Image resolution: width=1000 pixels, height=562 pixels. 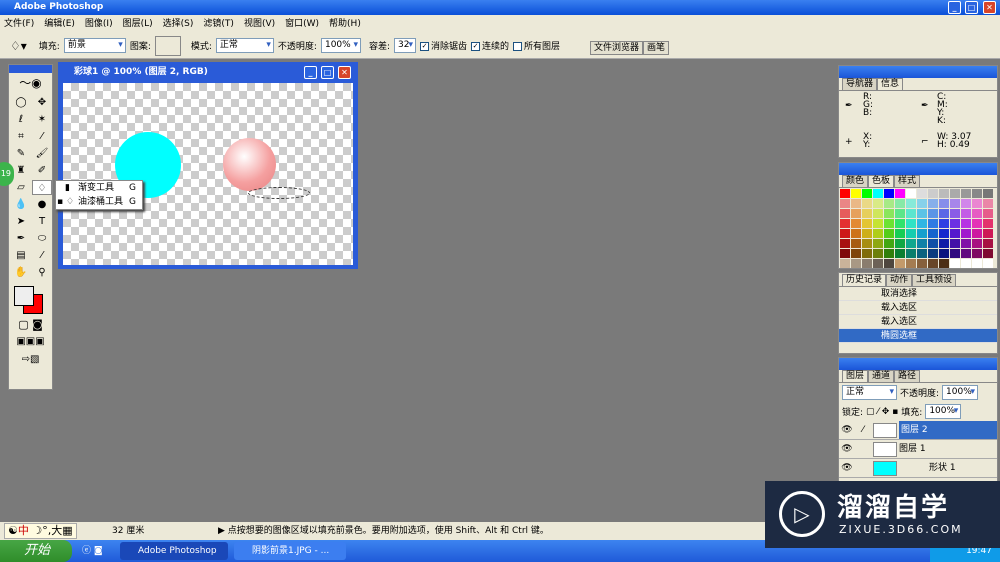 I want to click on doc-maximize-button: □, so click(x=327, y=72).